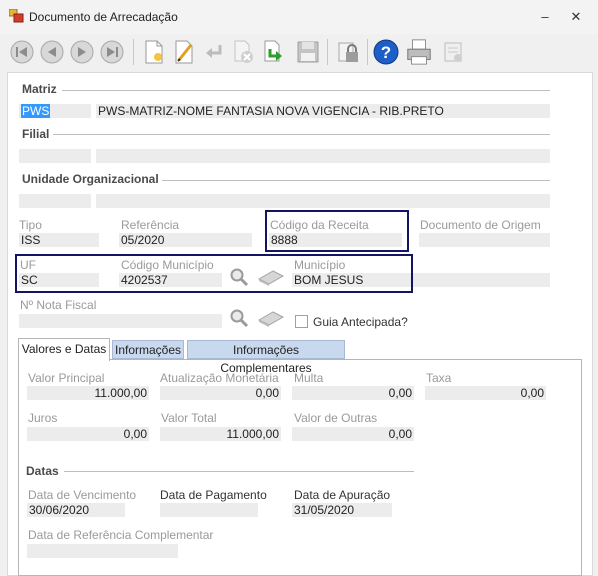 This screenshot has height=576, width=598. I want to click on referencia-label: Referência, so click(150, 225).